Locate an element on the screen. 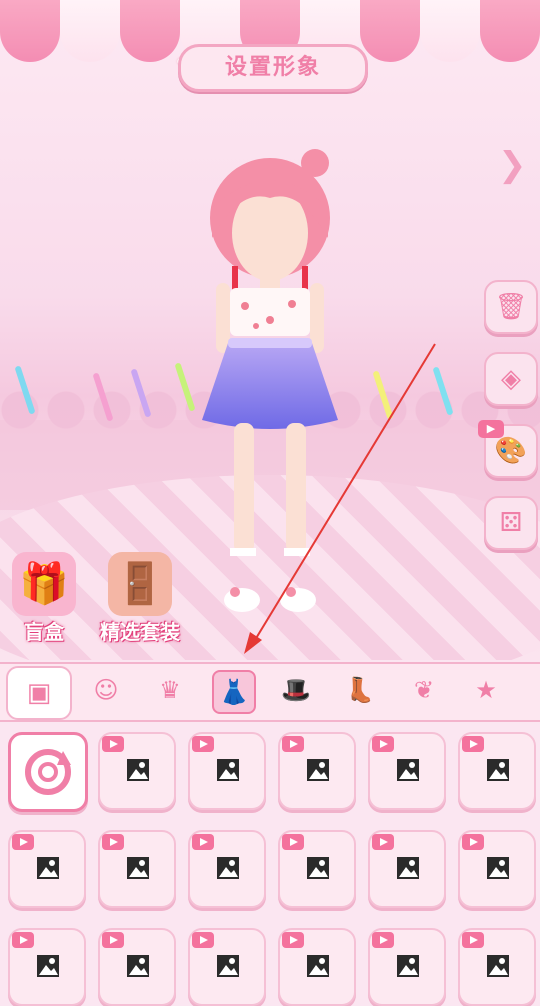 Image resolution: width=540 pixels, height=1006 pixels. layers-button: ◈ is located at coordinates (511, 379).